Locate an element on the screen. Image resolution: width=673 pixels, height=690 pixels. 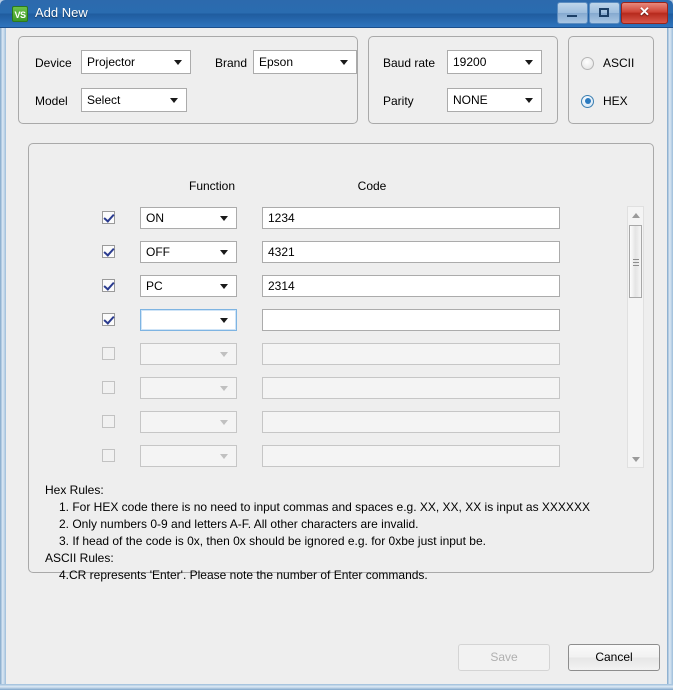
scrollbar-thumb is located at coordinates (635, 261).